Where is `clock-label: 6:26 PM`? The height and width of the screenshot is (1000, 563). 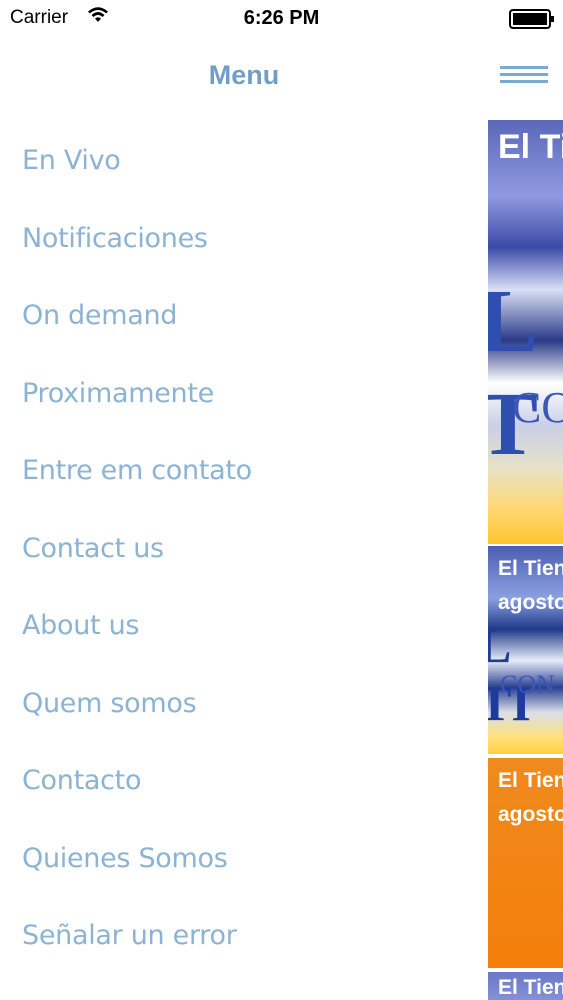
clock-label: 6:26 PM is located at coordinates (281, 18).